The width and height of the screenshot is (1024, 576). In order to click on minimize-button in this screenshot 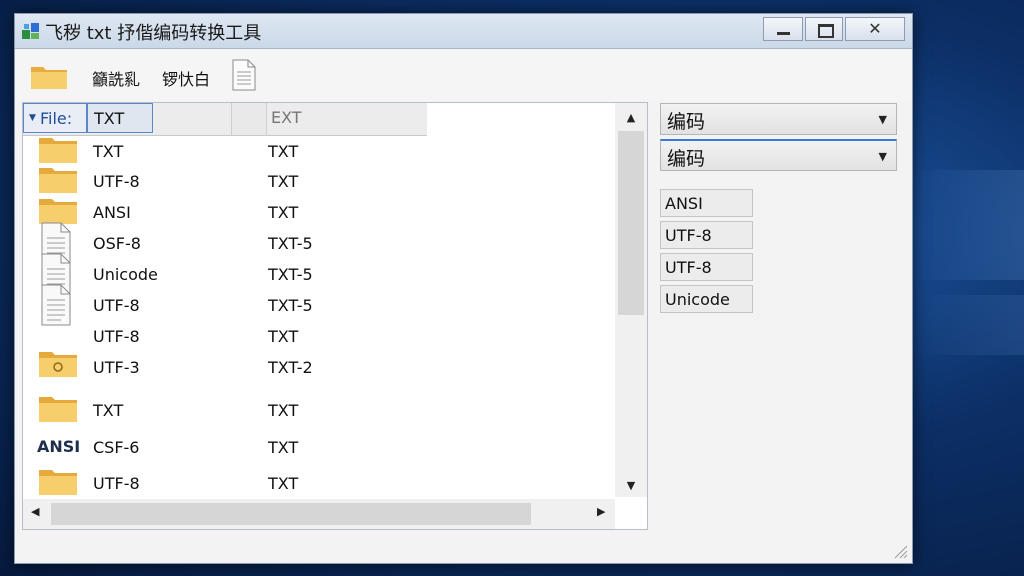, I will do `click(783, 29)`.